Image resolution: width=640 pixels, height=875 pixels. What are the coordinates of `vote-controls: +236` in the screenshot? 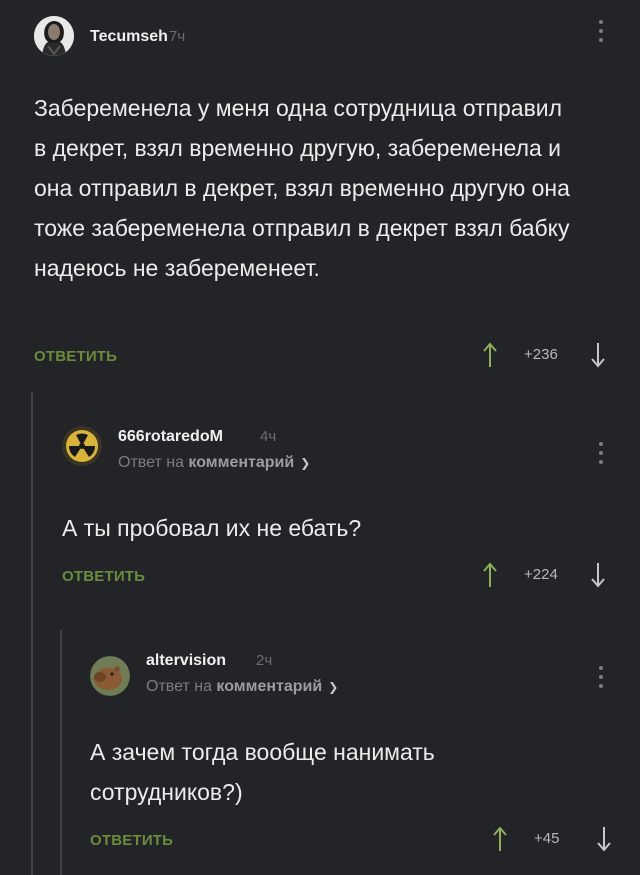 It's located at (552, 355).